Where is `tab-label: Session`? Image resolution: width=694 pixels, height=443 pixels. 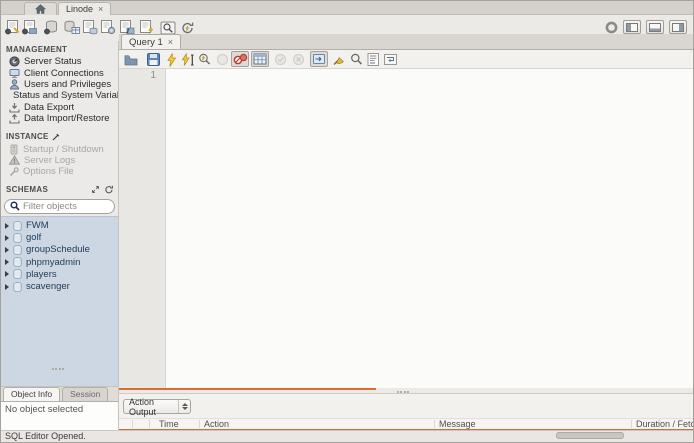 tab-label: Session is located at coordinates (85, 394).